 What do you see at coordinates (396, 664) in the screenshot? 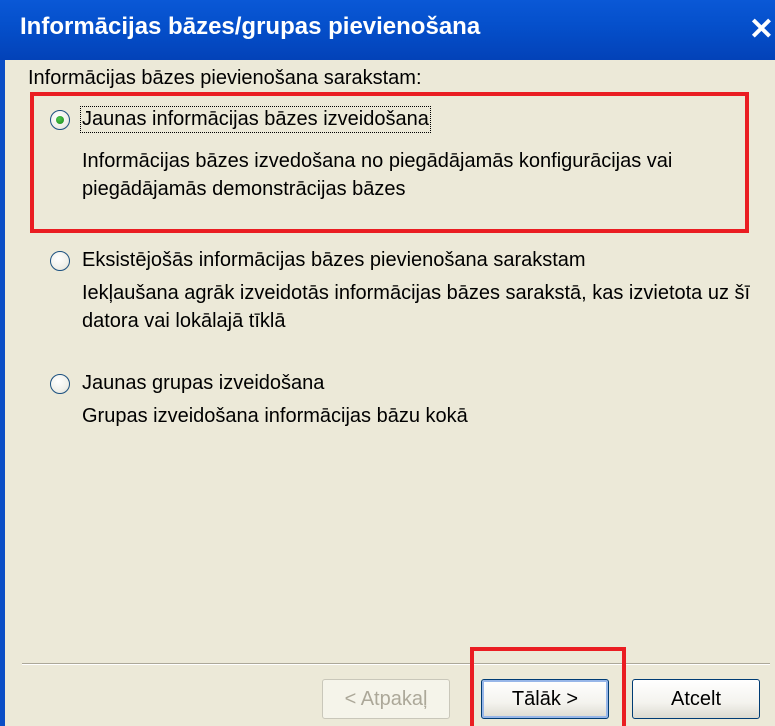
I see `separator-line` at bounding box center [396, 664].